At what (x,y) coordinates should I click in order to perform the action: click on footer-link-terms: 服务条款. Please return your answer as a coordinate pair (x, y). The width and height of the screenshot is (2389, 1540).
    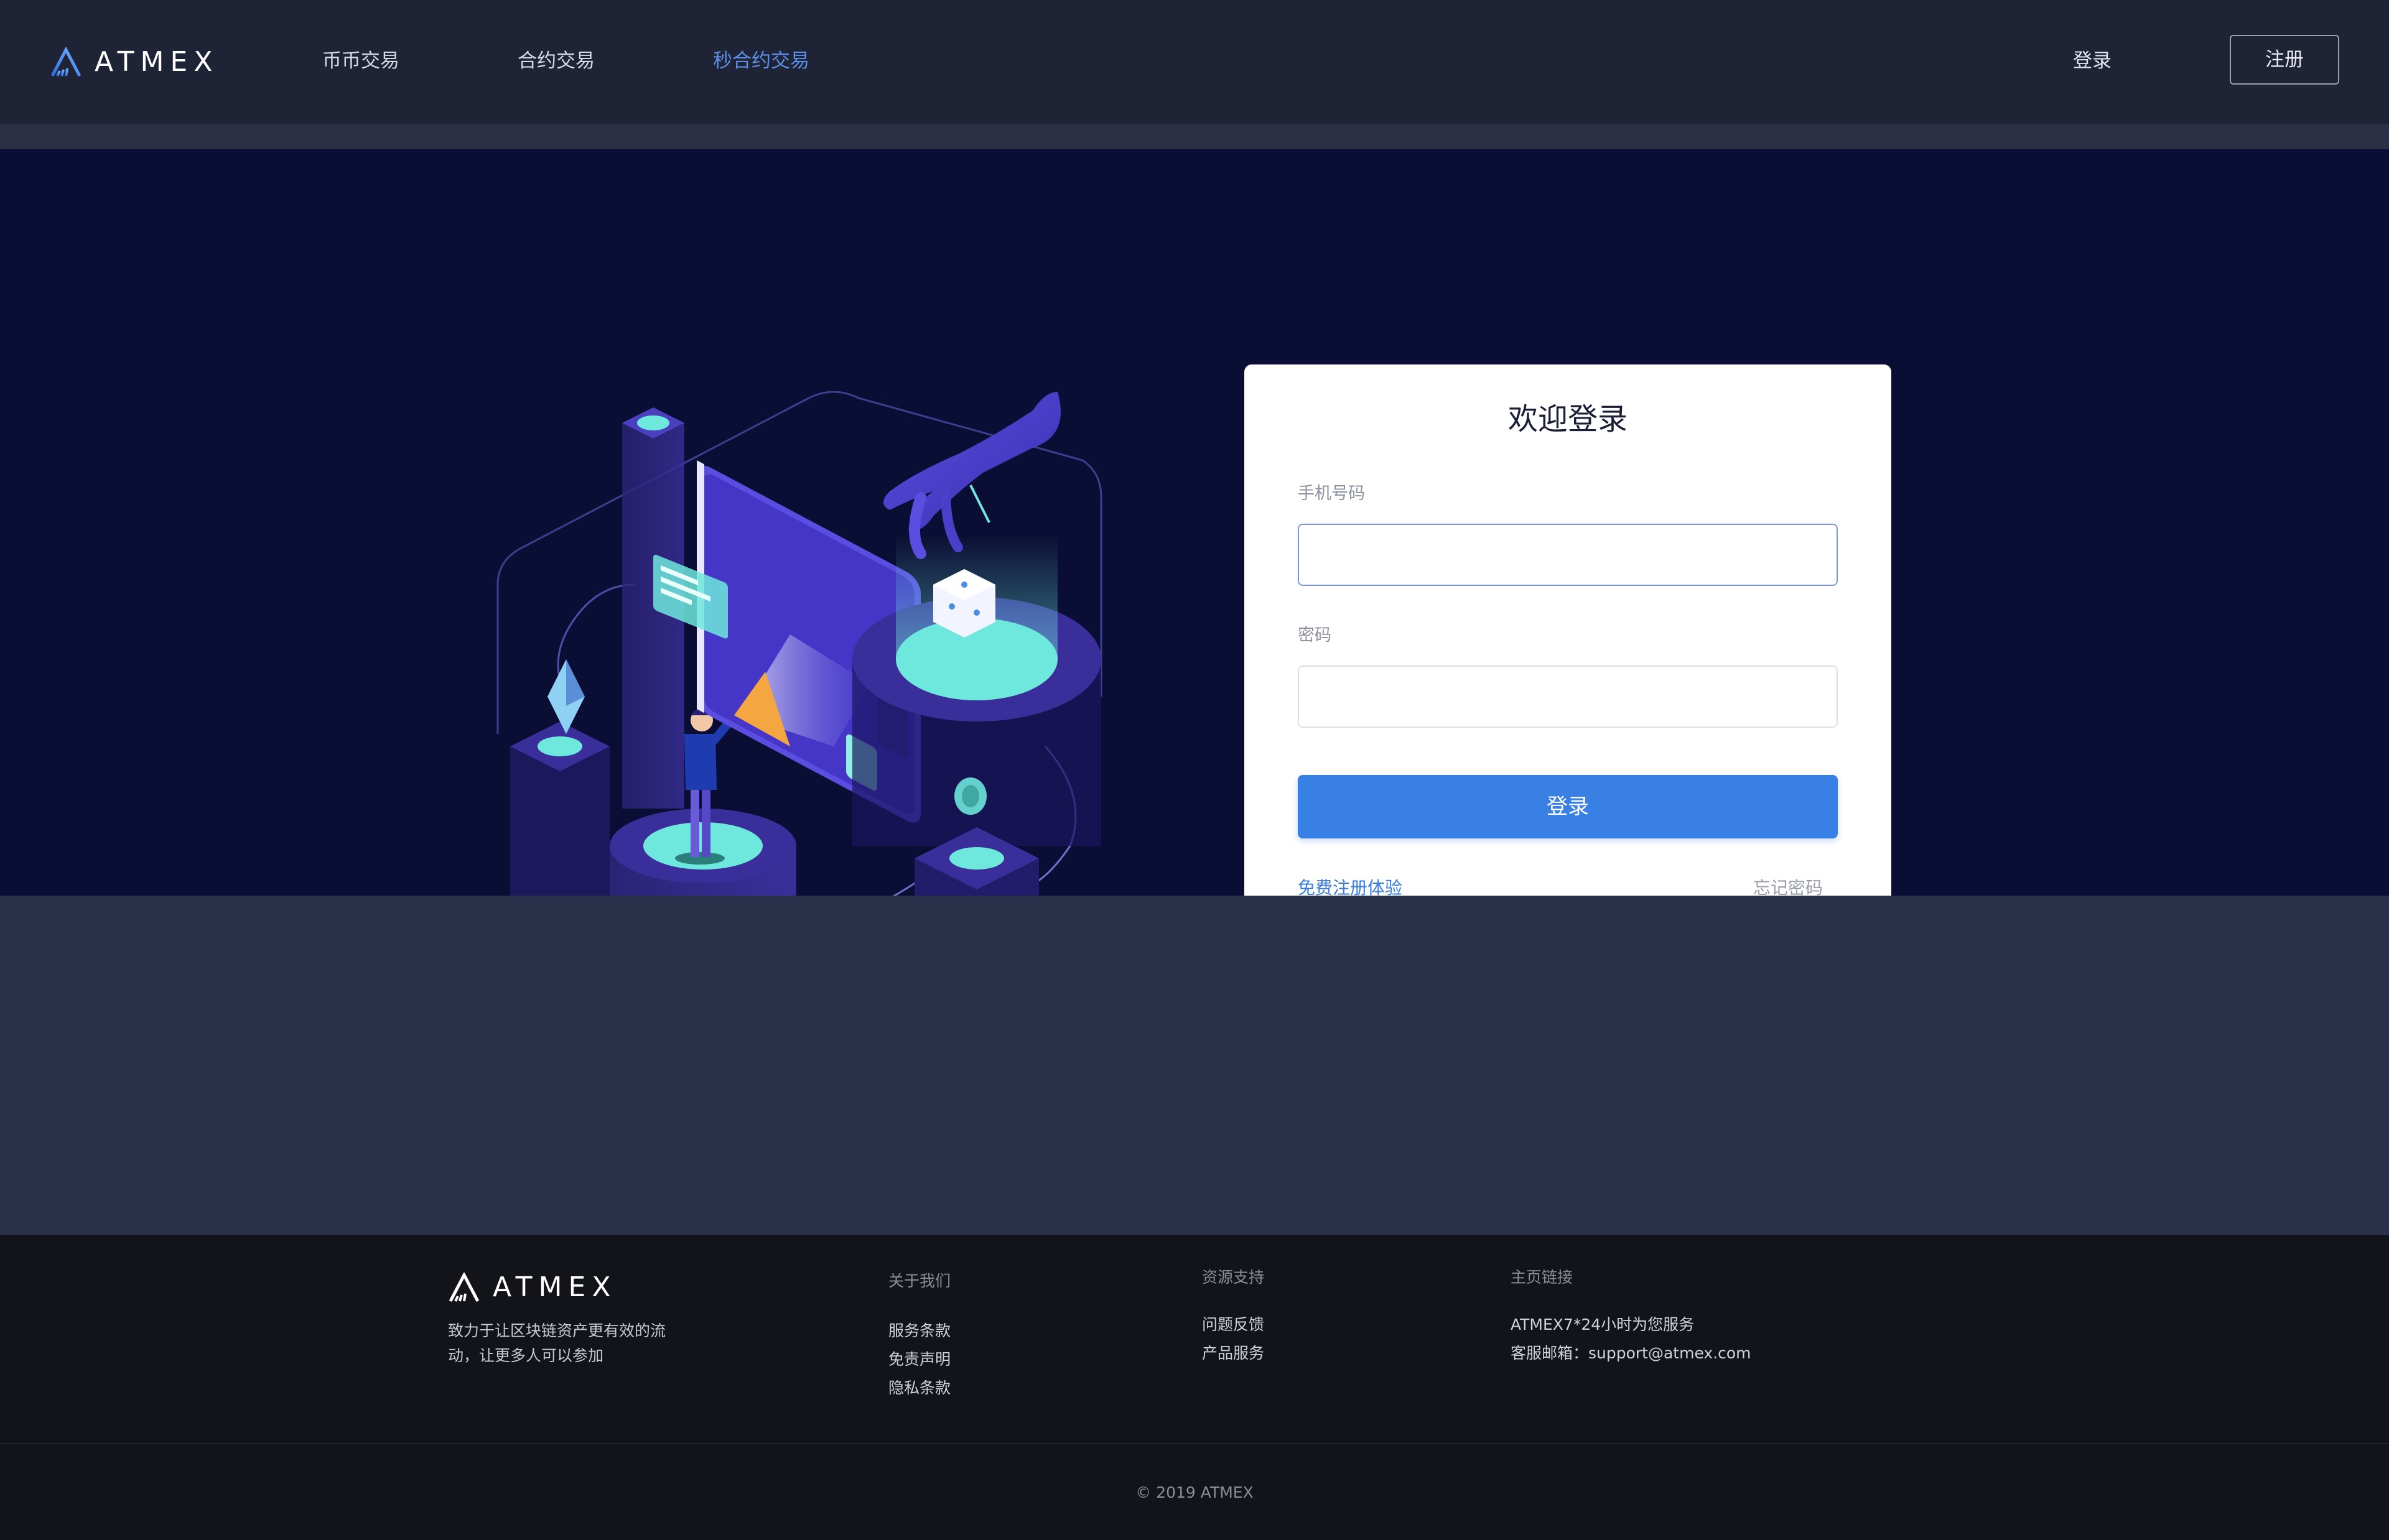
    Looking at the image, I should click on (920, 1331).